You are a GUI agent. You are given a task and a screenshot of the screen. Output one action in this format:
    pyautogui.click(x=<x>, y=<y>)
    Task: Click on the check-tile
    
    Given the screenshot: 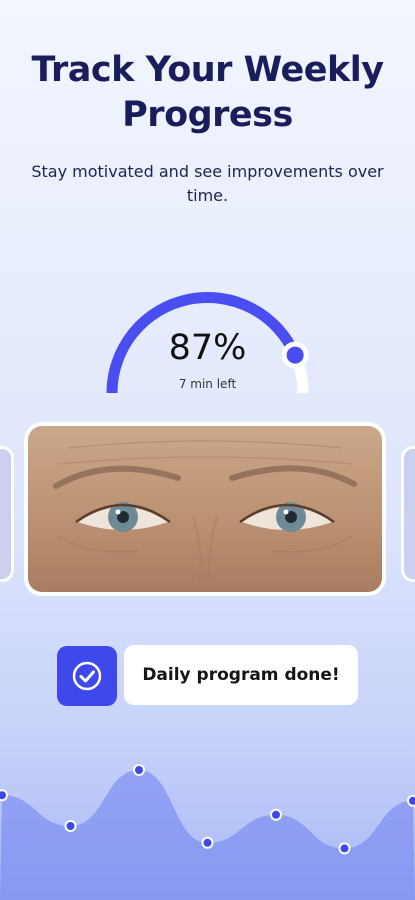 What is the action you would take?
    pyautogui.click(x=87, y=676)
    